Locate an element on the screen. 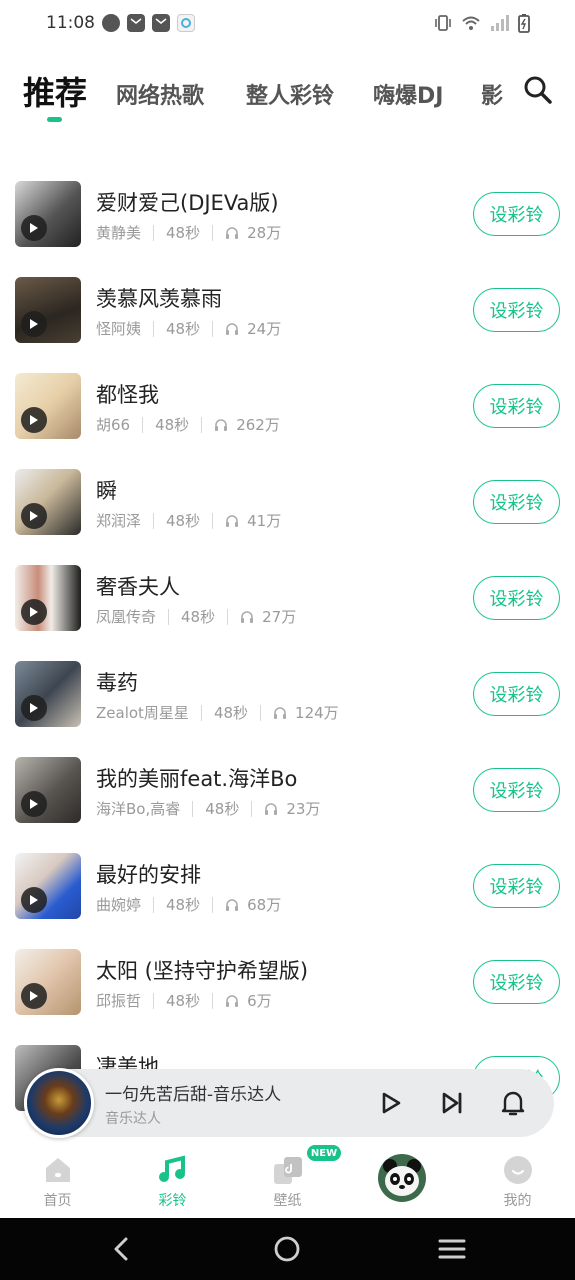  nav-label: 我的 is located at coordinates (517, 1201).